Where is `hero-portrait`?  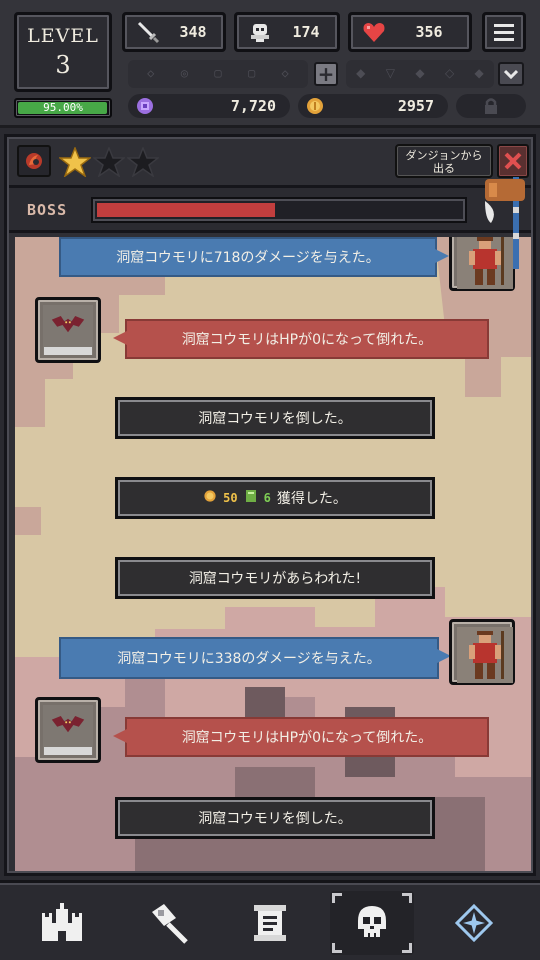
hero-portrait is located at coordinates (482, 652).